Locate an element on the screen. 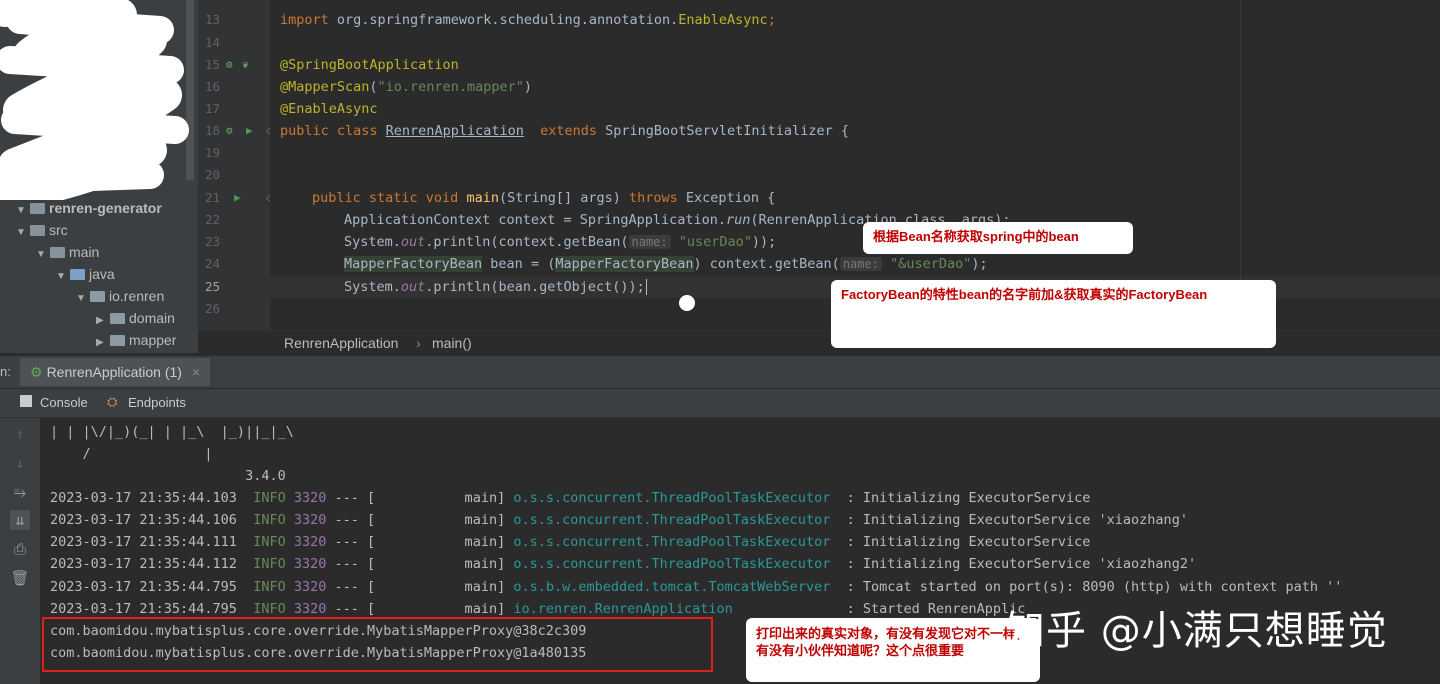  tree-item-io-renren: ▼ io.renren is located at coordinates (120, 296).